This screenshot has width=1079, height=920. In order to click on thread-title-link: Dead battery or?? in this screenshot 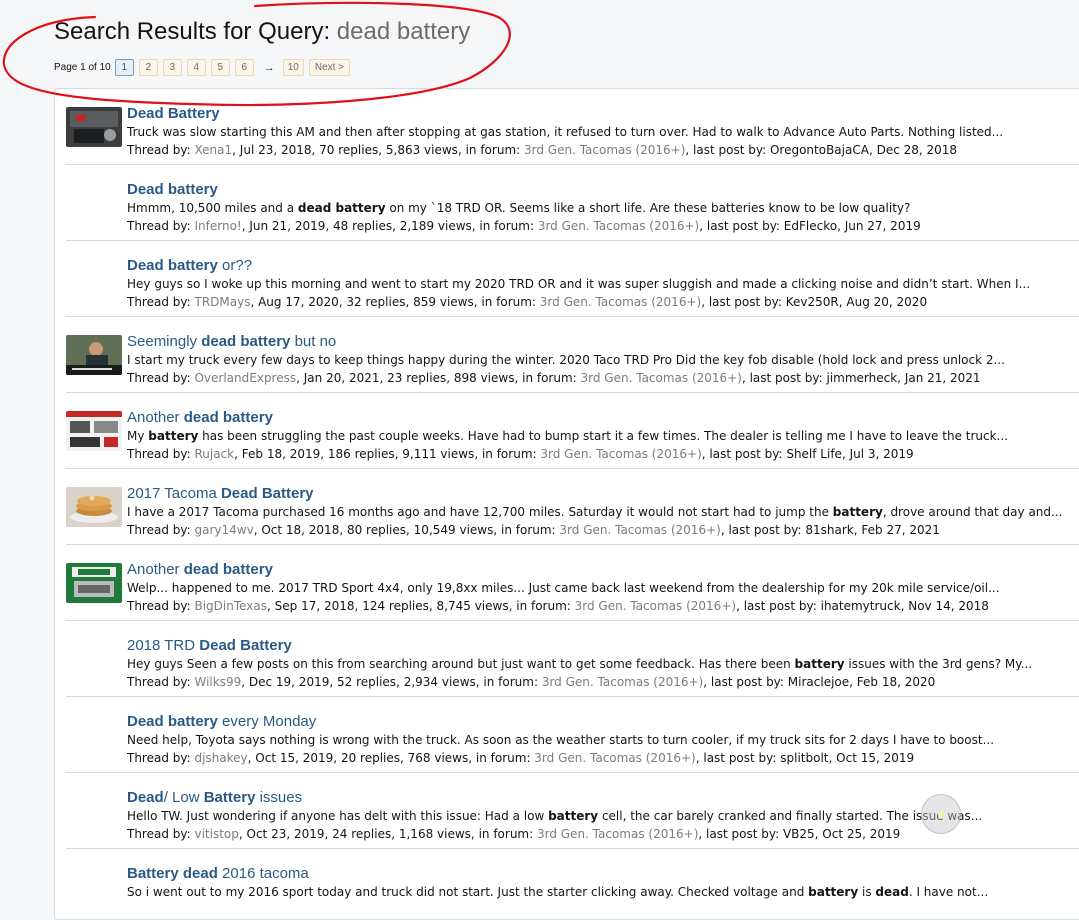, I will do `click(603, 266)`.